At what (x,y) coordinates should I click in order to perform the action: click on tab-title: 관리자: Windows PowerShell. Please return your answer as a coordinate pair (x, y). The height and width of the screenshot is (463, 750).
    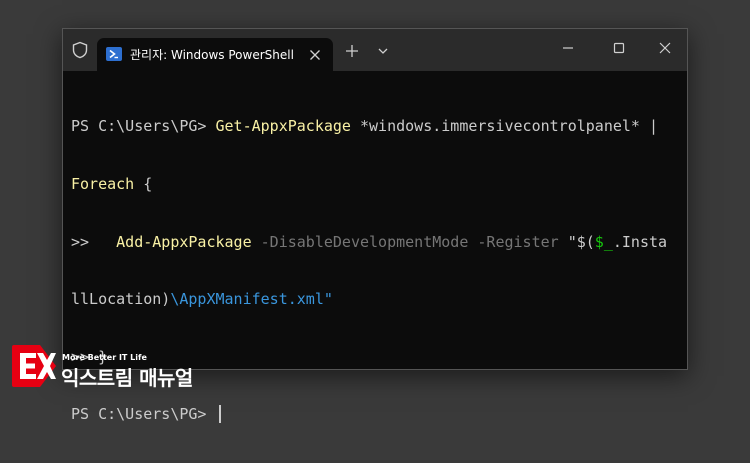
    Looking at the image, I should click on (212, 55).